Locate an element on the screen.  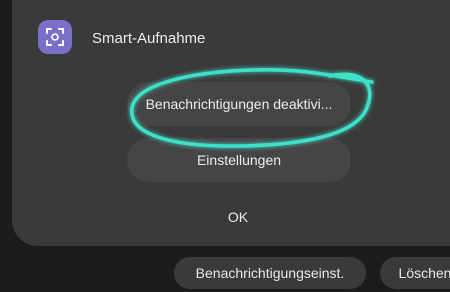
notification-settings-button: Benachrichtigungseinst. is located at coordinates (270, 273).